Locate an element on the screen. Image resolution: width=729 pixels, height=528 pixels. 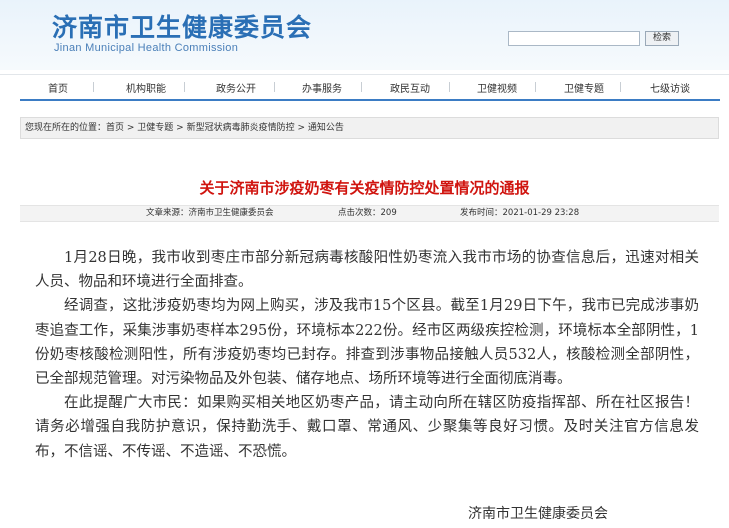
nav-item-home: 首页 is located at coordinates (58, 87).